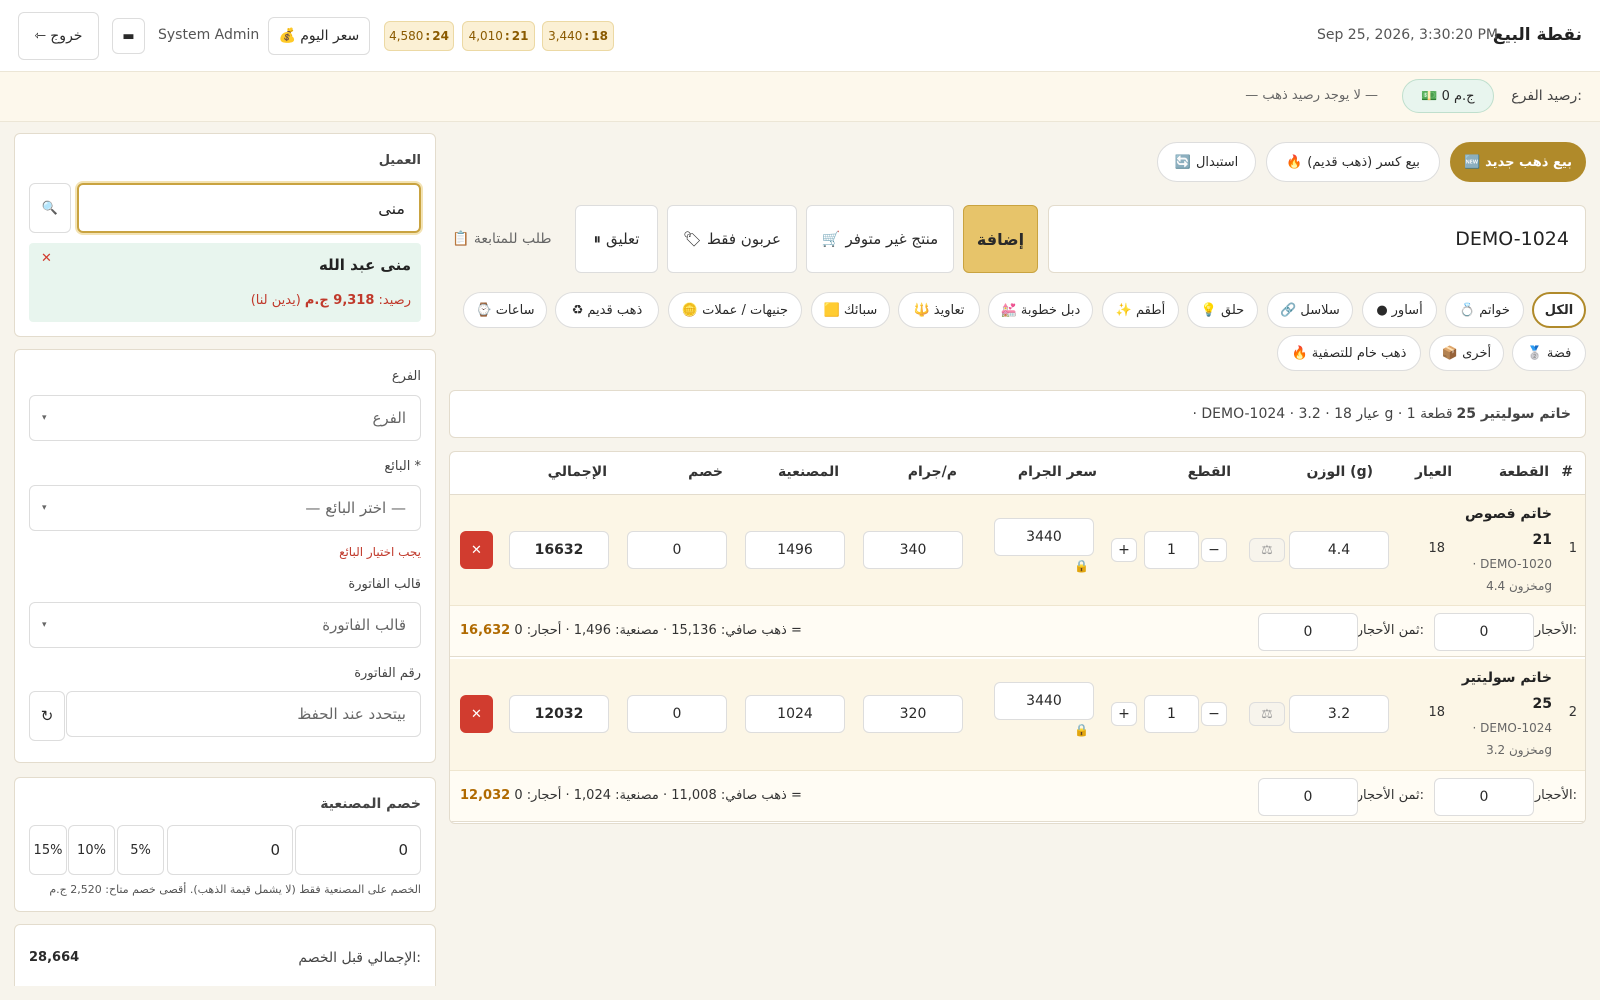 The width and height of the screenshot is (1600, 1000). What do you see at coordinates (1529, 162) in the screenshot?
I see `mode-label: بيع ذهب جديد` at bounding box center [1529, 162].